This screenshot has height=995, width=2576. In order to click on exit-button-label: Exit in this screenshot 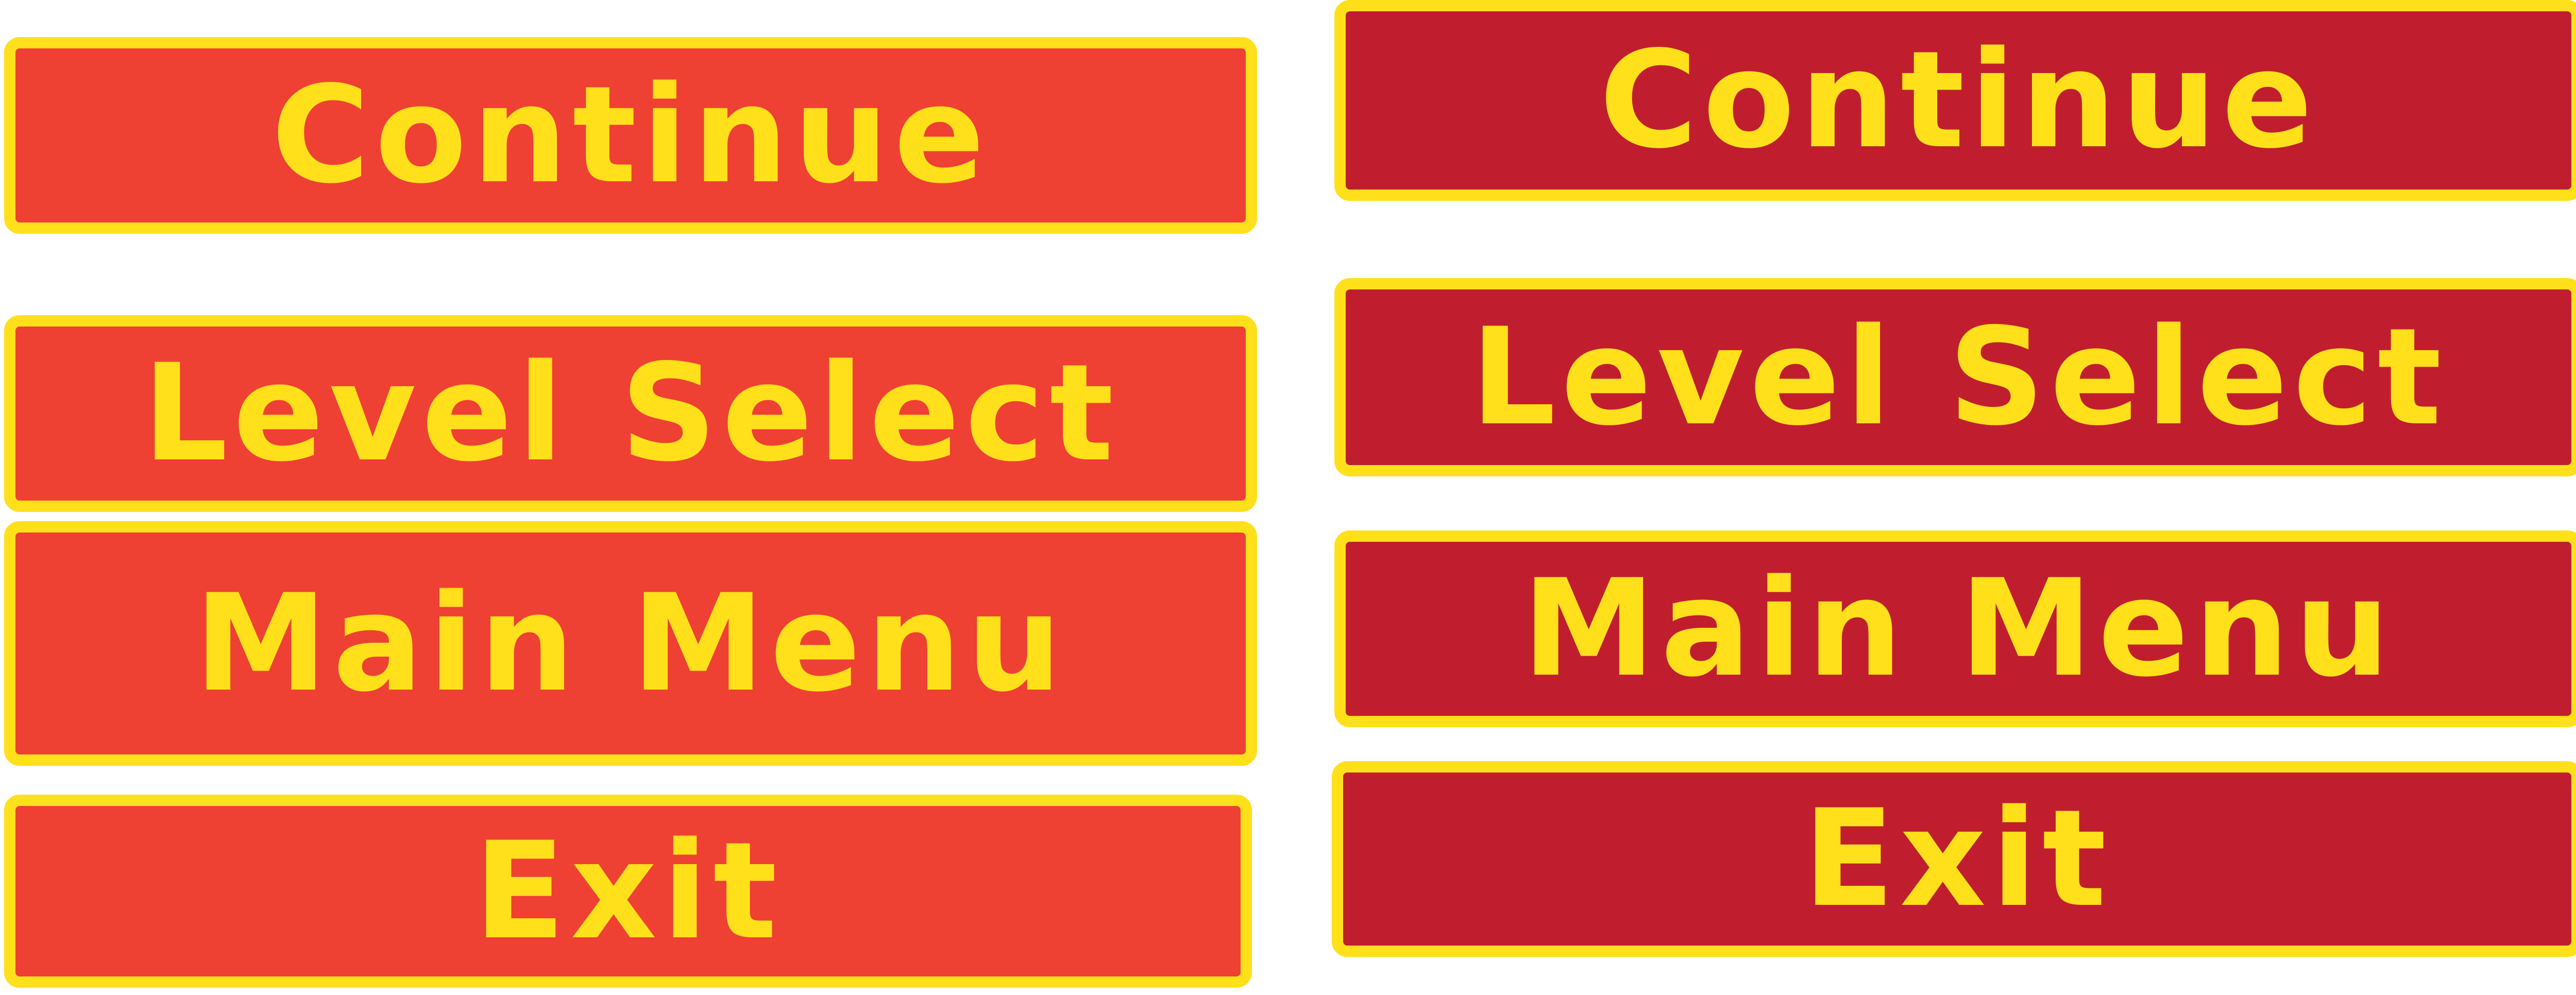, I will do `click(628, 891)`.